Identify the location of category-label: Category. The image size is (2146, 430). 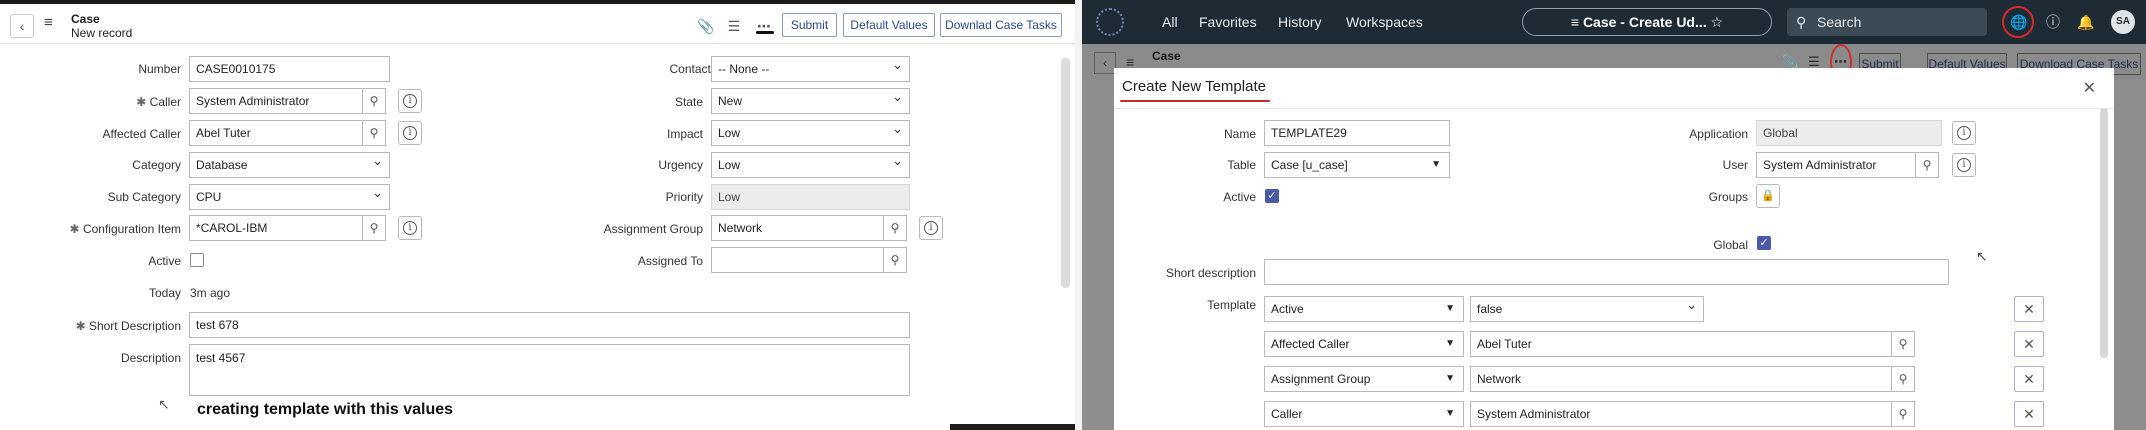
(156, 165).